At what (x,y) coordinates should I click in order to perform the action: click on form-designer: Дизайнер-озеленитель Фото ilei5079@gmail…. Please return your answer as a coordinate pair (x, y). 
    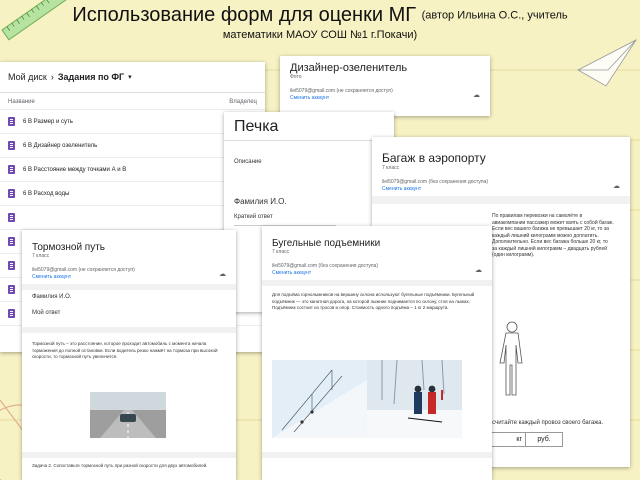
    Looking at the image, I should click on (385, 86).